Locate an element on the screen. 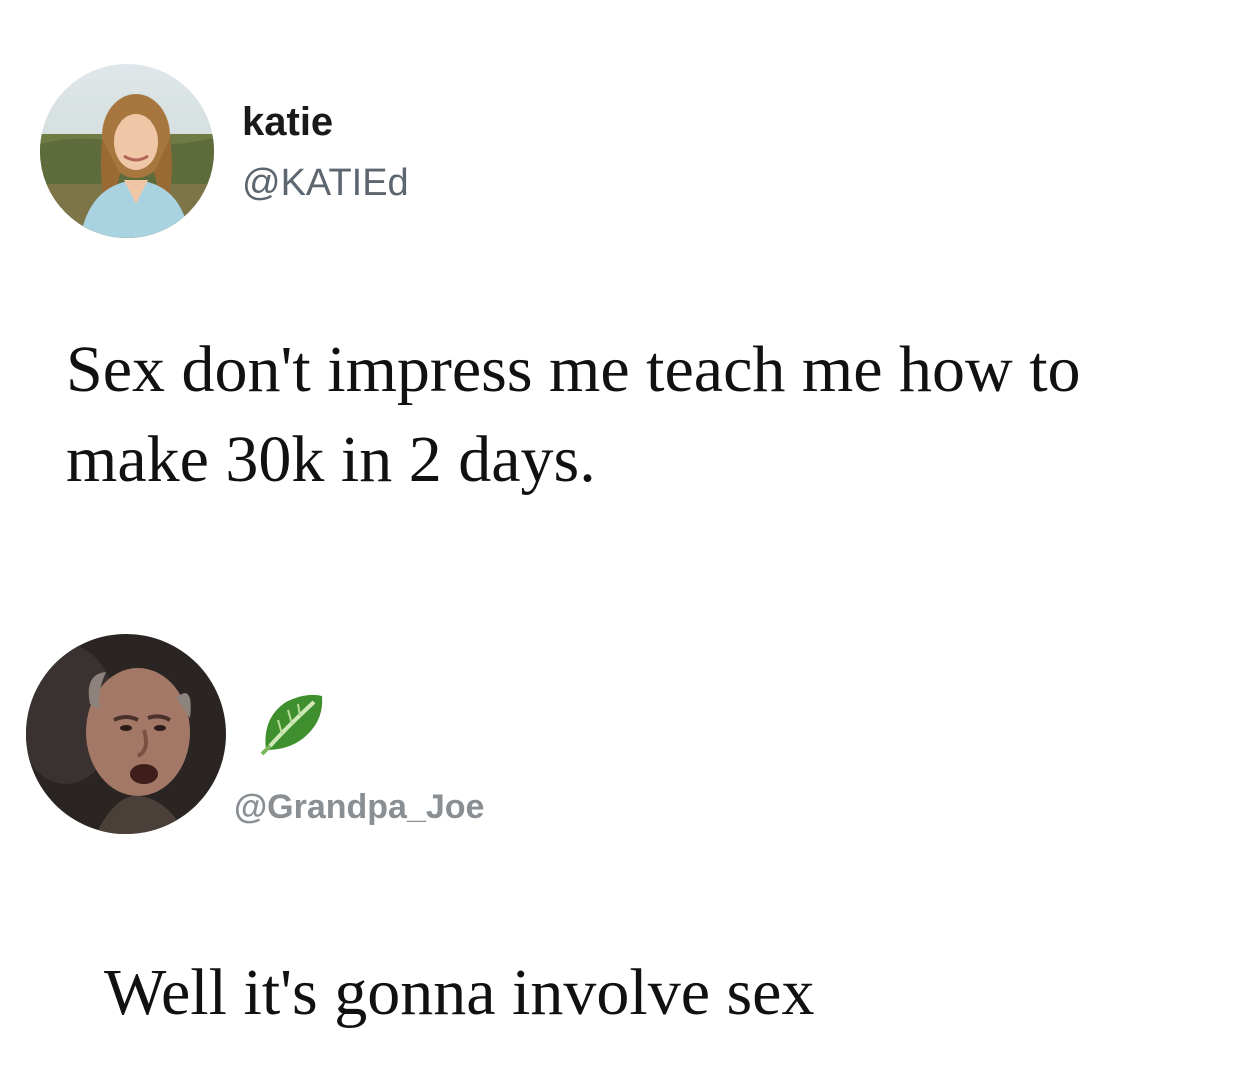 Image resolution: width=1242 pixels, height=1090 pixels. user-handle: @KATIEd is located at coordinates (325, 183).